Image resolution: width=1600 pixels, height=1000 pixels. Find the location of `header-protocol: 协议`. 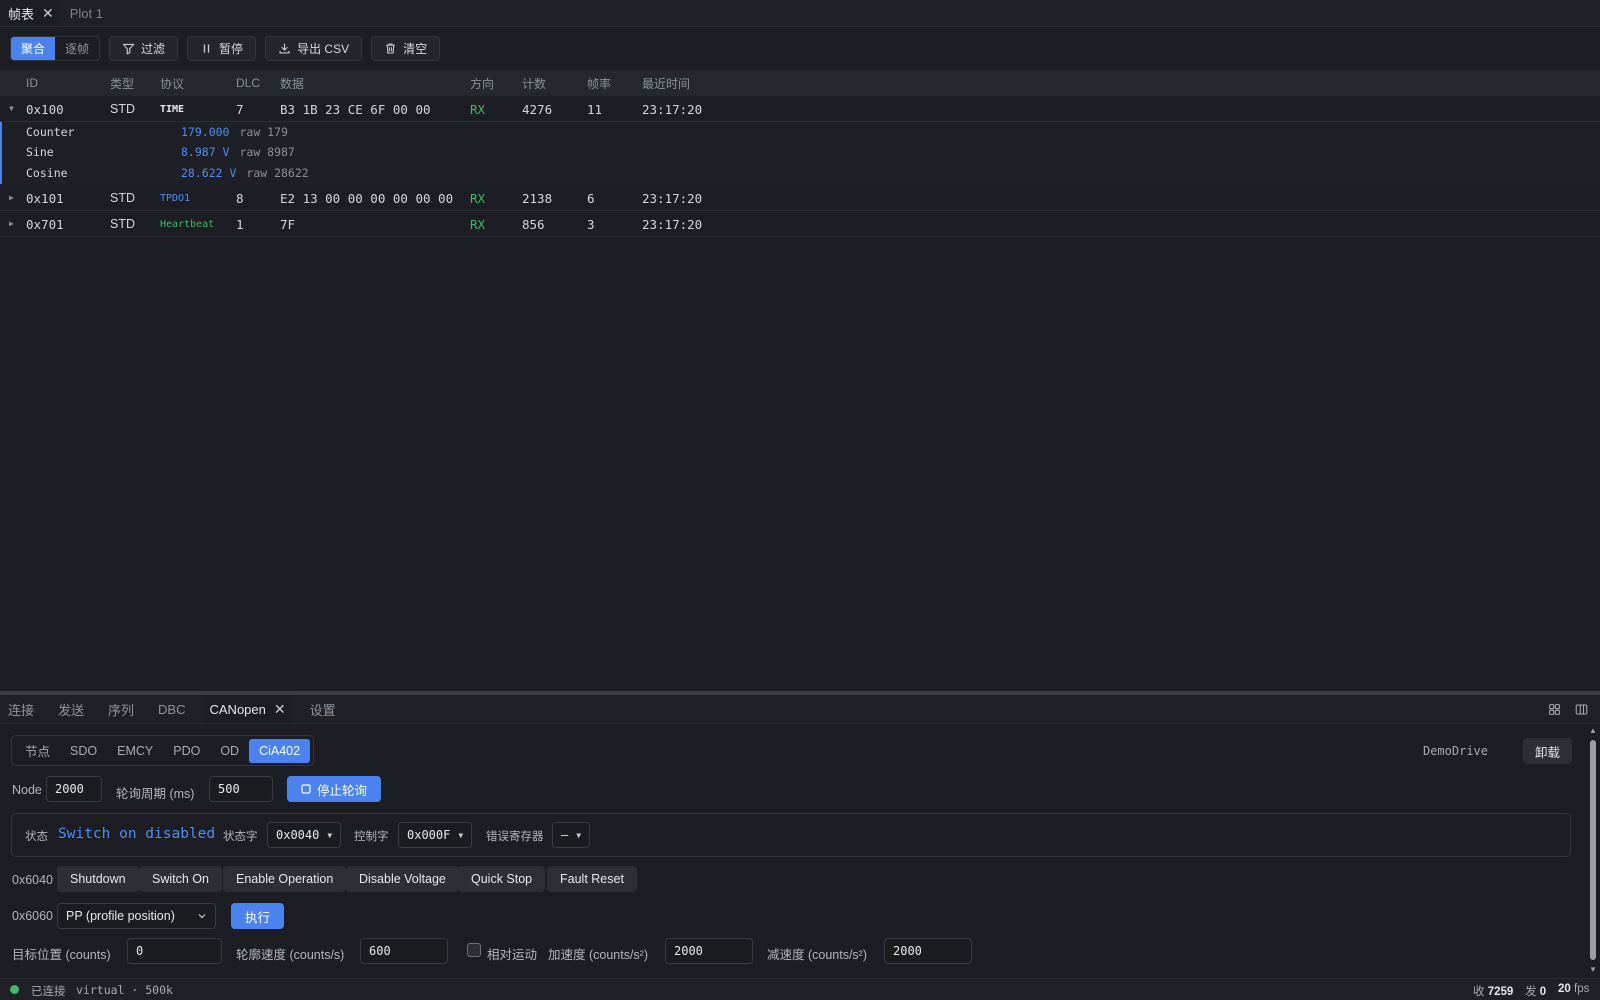

header-protocol: 协议 is located at coordinates (172, 83).